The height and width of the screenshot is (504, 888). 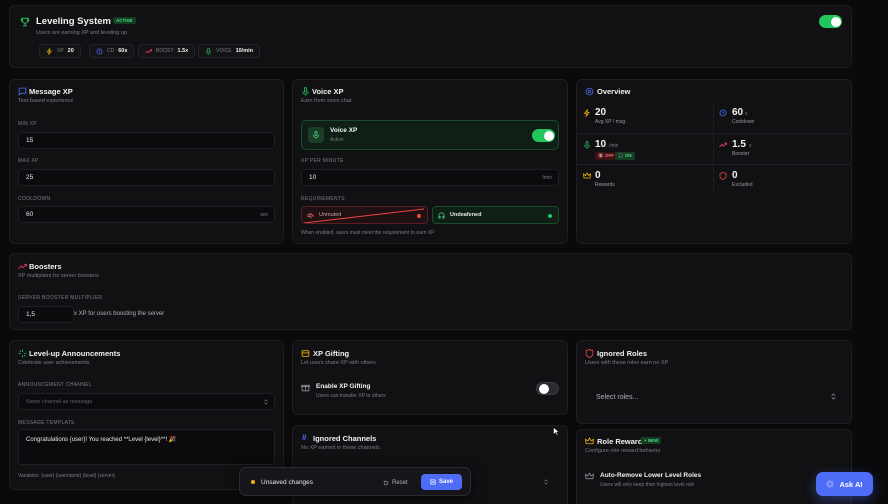 I want to click on max-xp-input: 25, so click(x=146, y=177).